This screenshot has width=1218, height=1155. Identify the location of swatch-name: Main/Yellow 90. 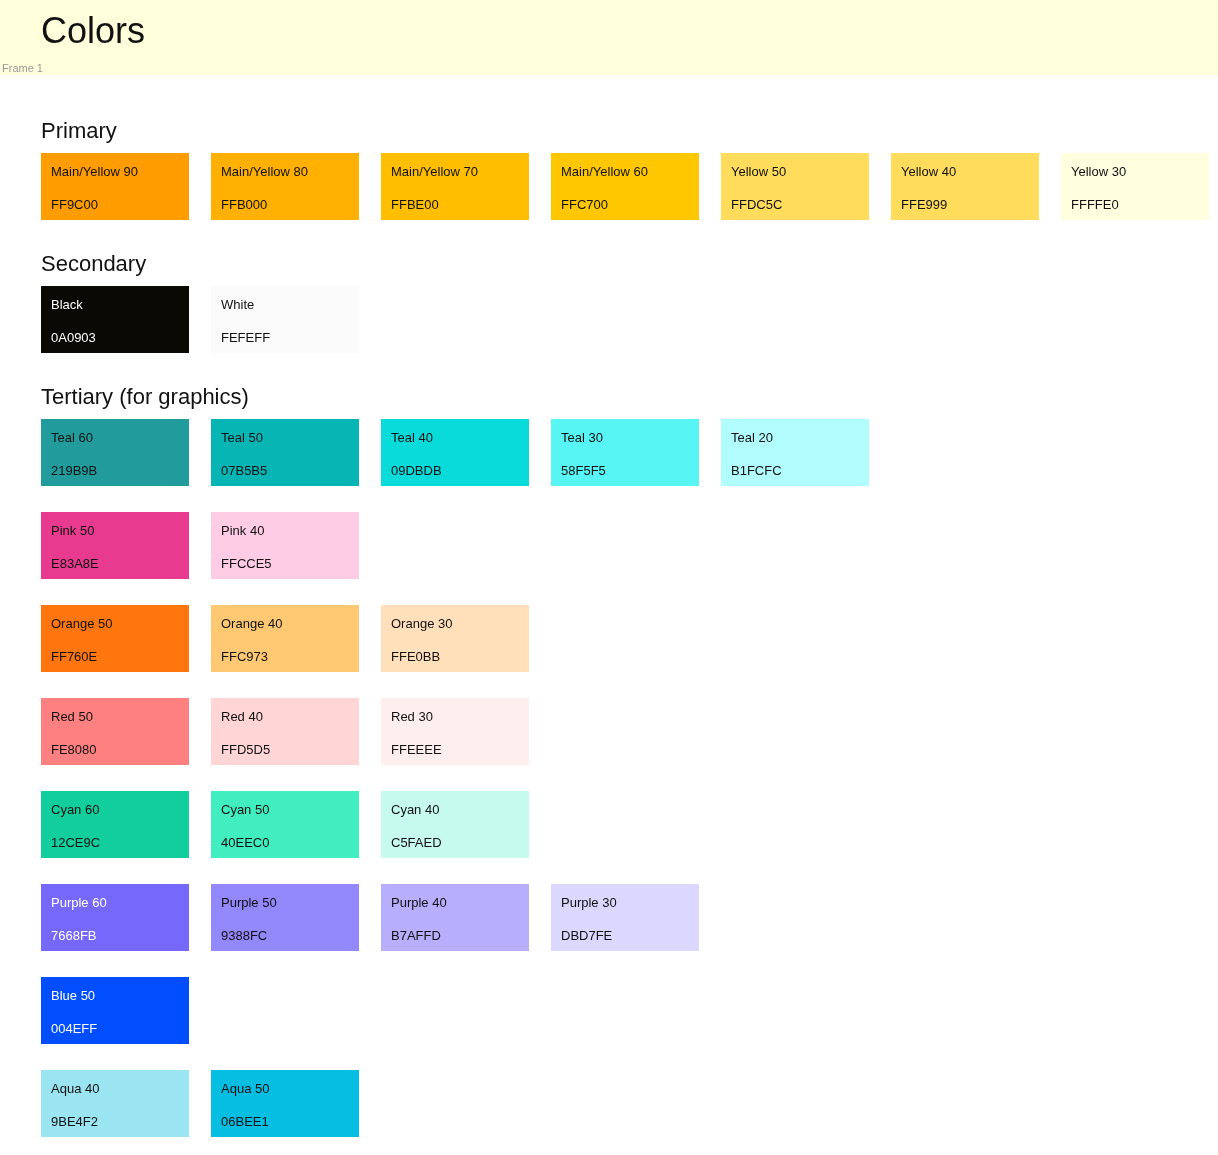
(95, 172).